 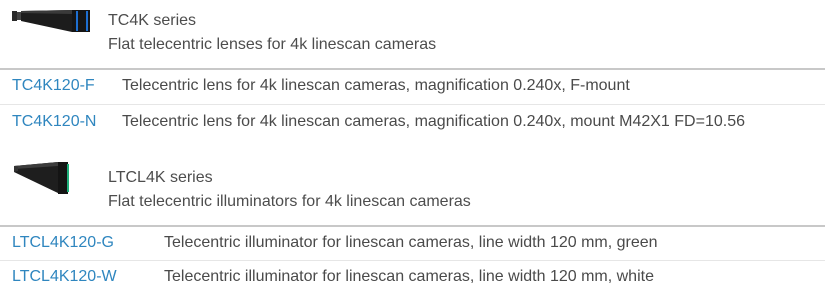 I want to click on series-title: LTCL4K series, so click(x=160, y=177).